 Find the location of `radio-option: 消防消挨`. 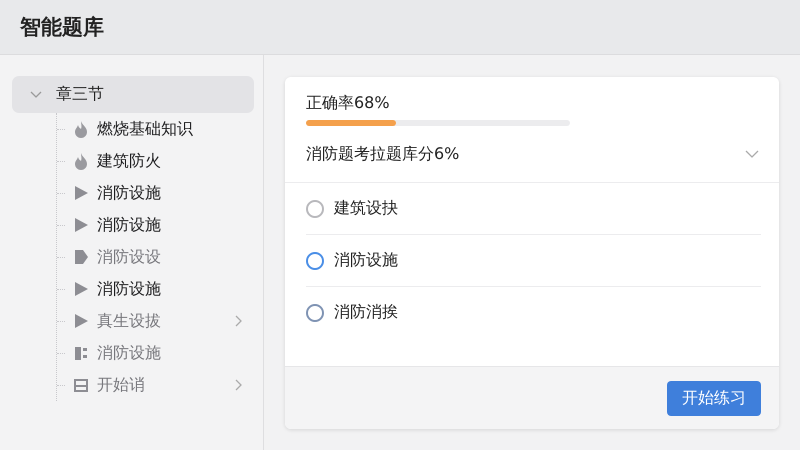

radio-option: 消防消挨 is located at coordinates (533, 312).